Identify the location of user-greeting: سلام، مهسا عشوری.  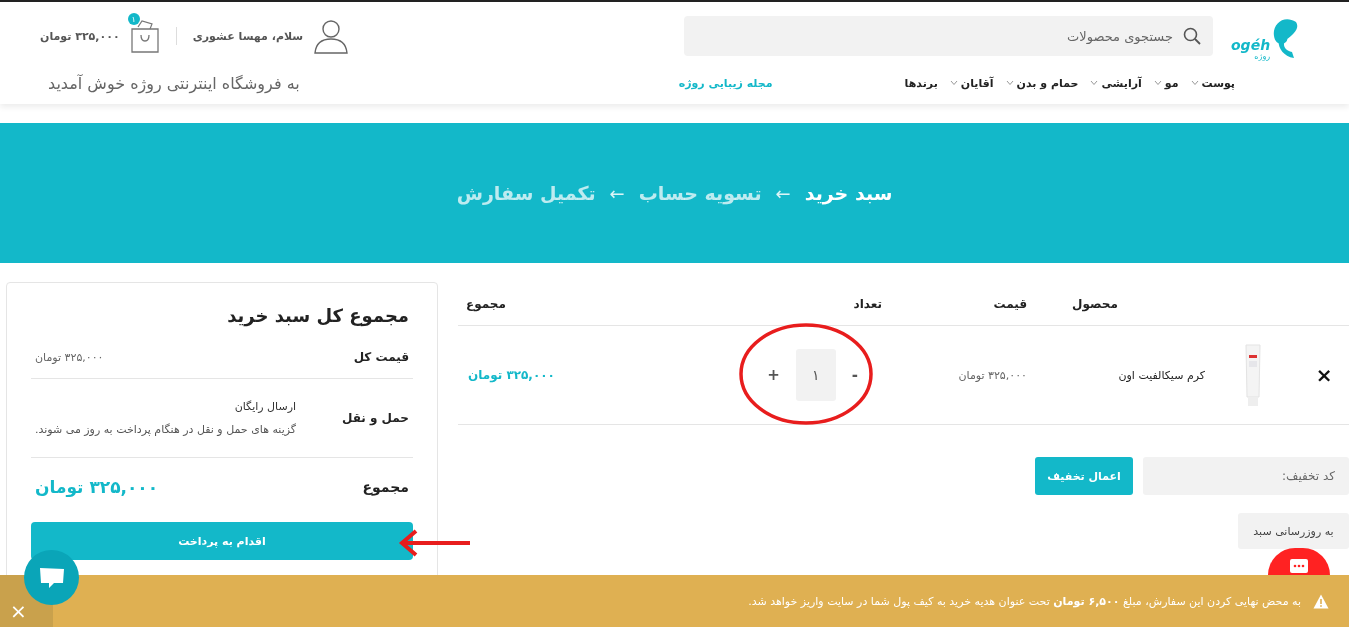
(248, 36).